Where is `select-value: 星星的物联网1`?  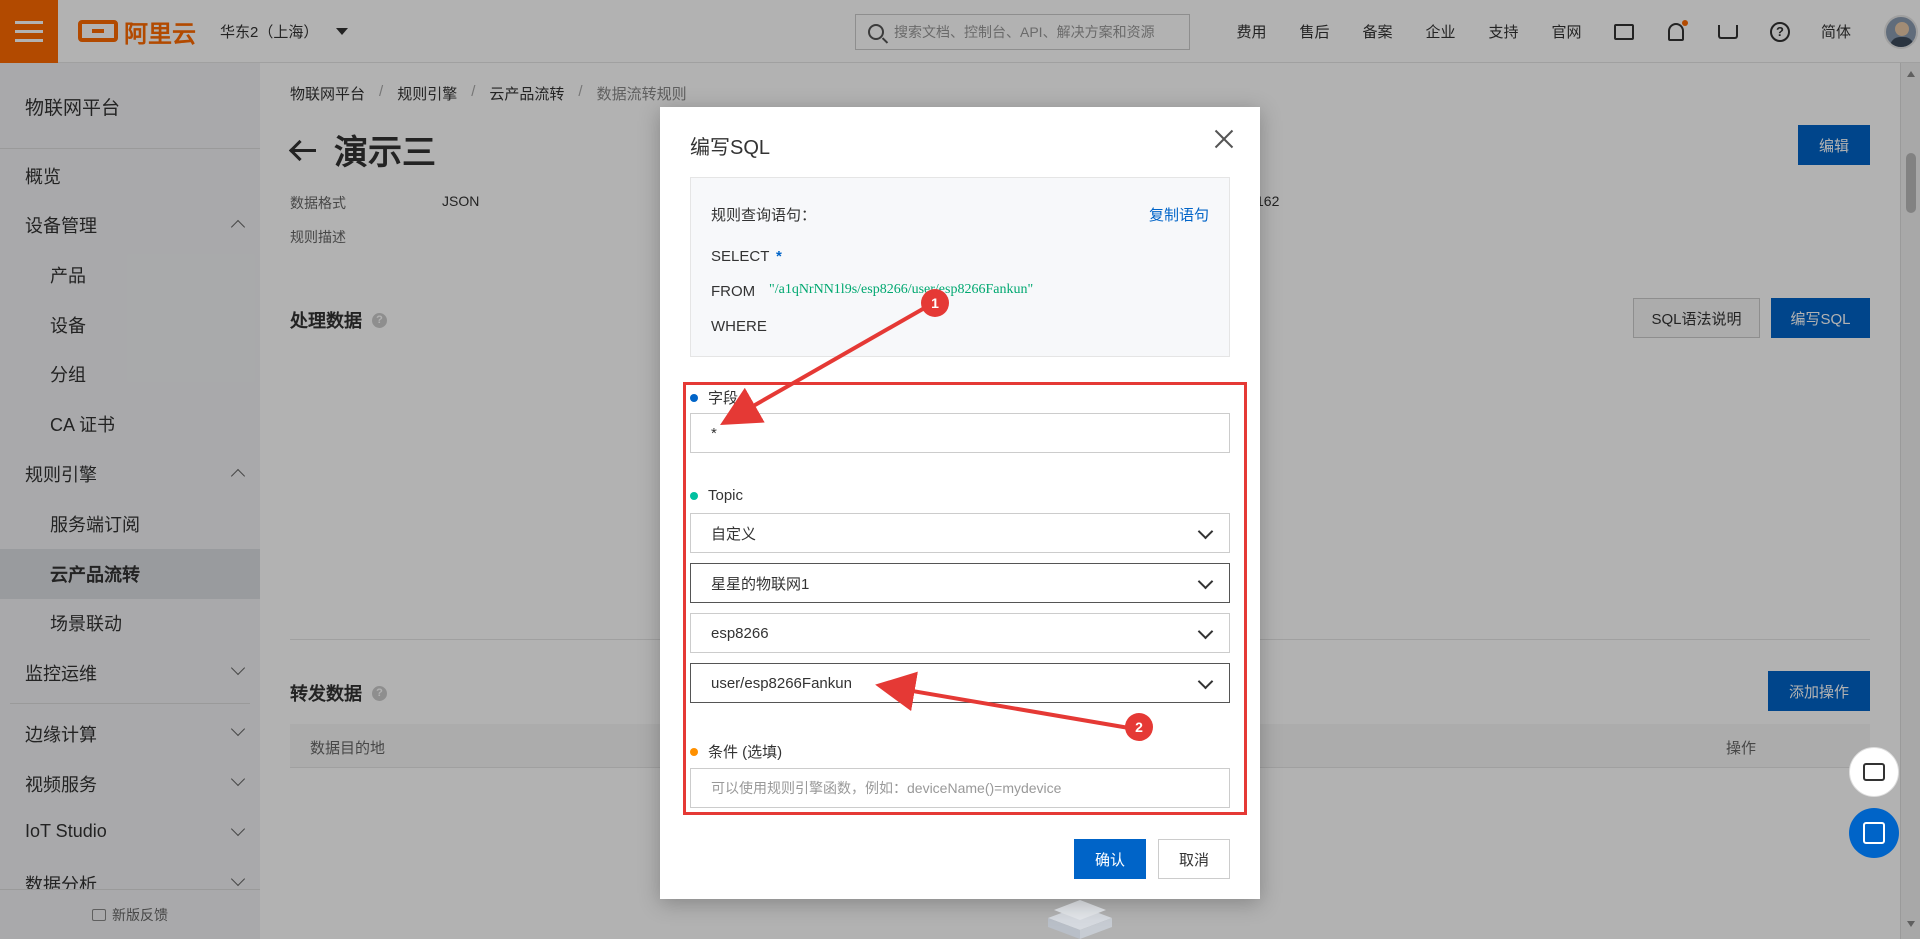 select-value: 星星的物联网1 is located at coordinates (760, 584).